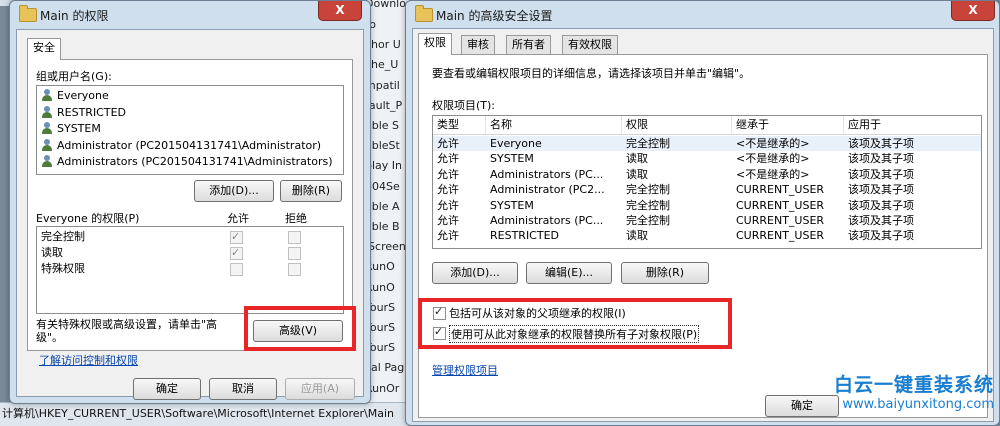 This screenshot has width=1000, height=426. I want to click on table-row: 允许 Administrators (PC... 读取 <不是继承的> 该项及其子项, so click(707, 174).